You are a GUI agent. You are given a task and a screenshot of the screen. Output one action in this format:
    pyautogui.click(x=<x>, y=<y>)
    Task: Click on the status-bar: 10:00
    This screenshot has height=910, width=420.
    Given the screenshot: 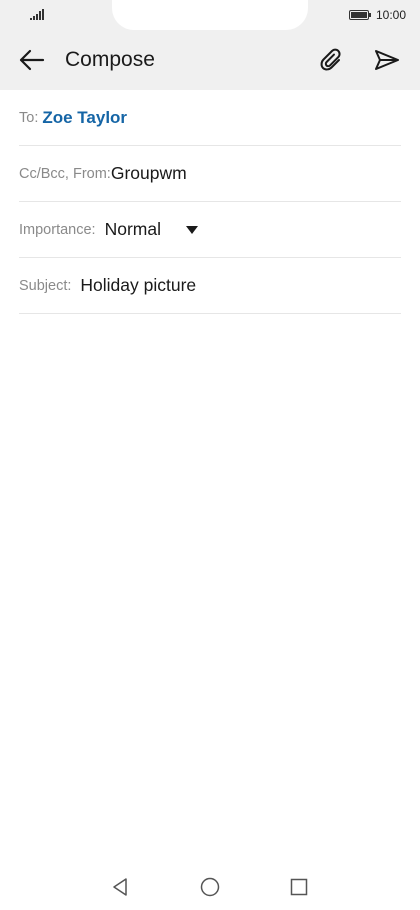 What is the action you would take?
    pyautogui.click(x=210, y=15)
    